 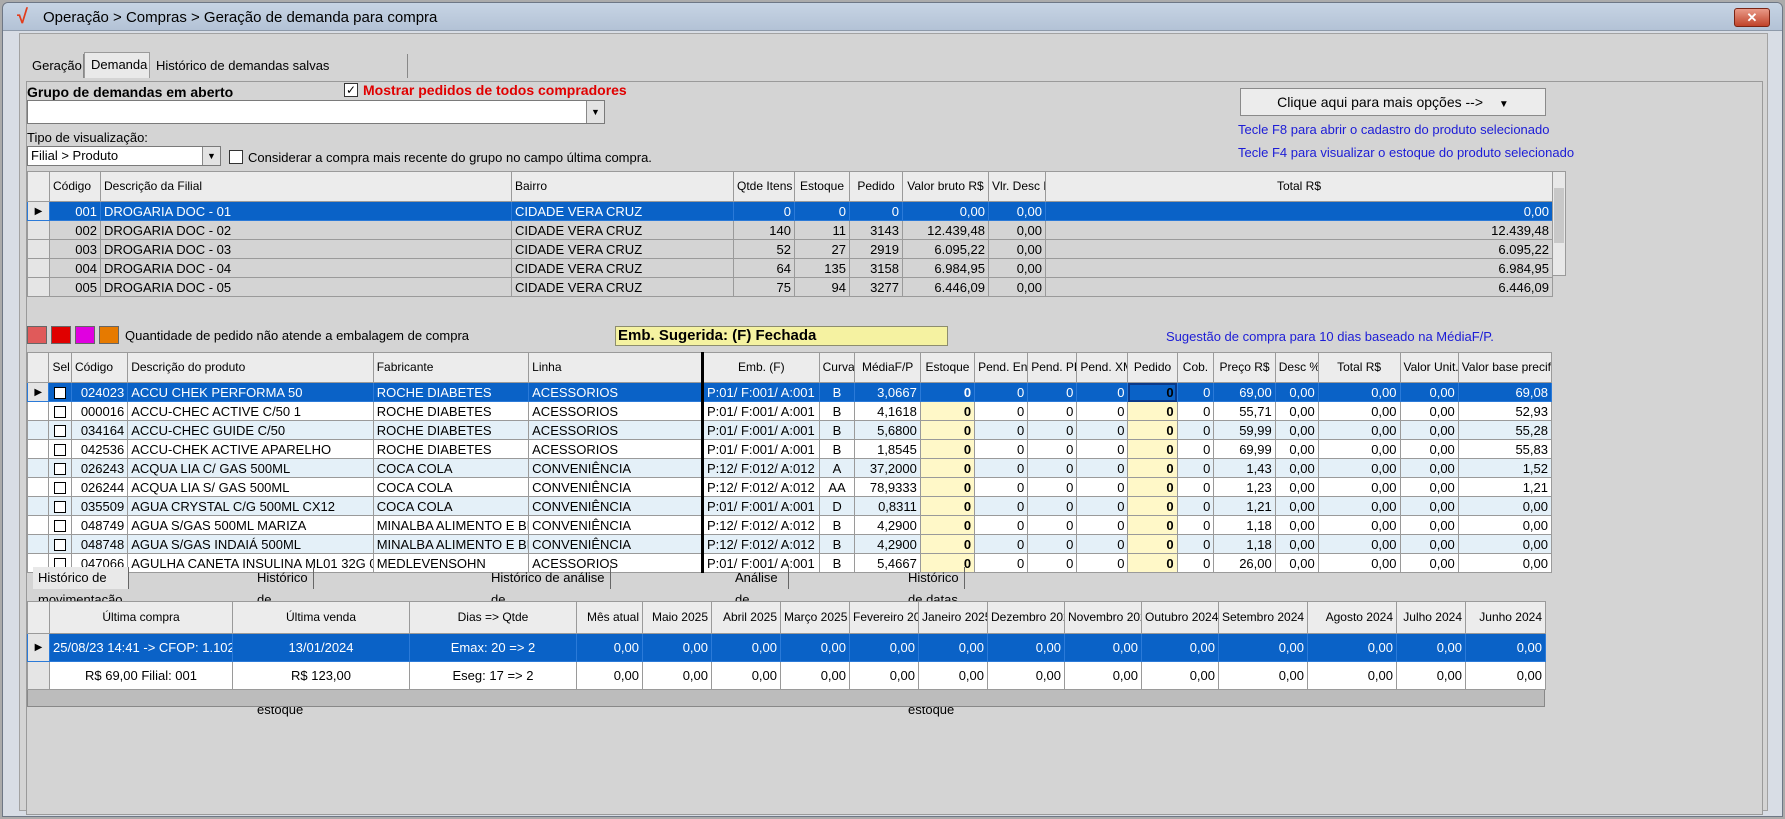 What do you see at coordinates (1017, 186) in the screenshot?
I see `col-vlr-desc: Vlr. Desc R$` at bounding box center [1017, 186].